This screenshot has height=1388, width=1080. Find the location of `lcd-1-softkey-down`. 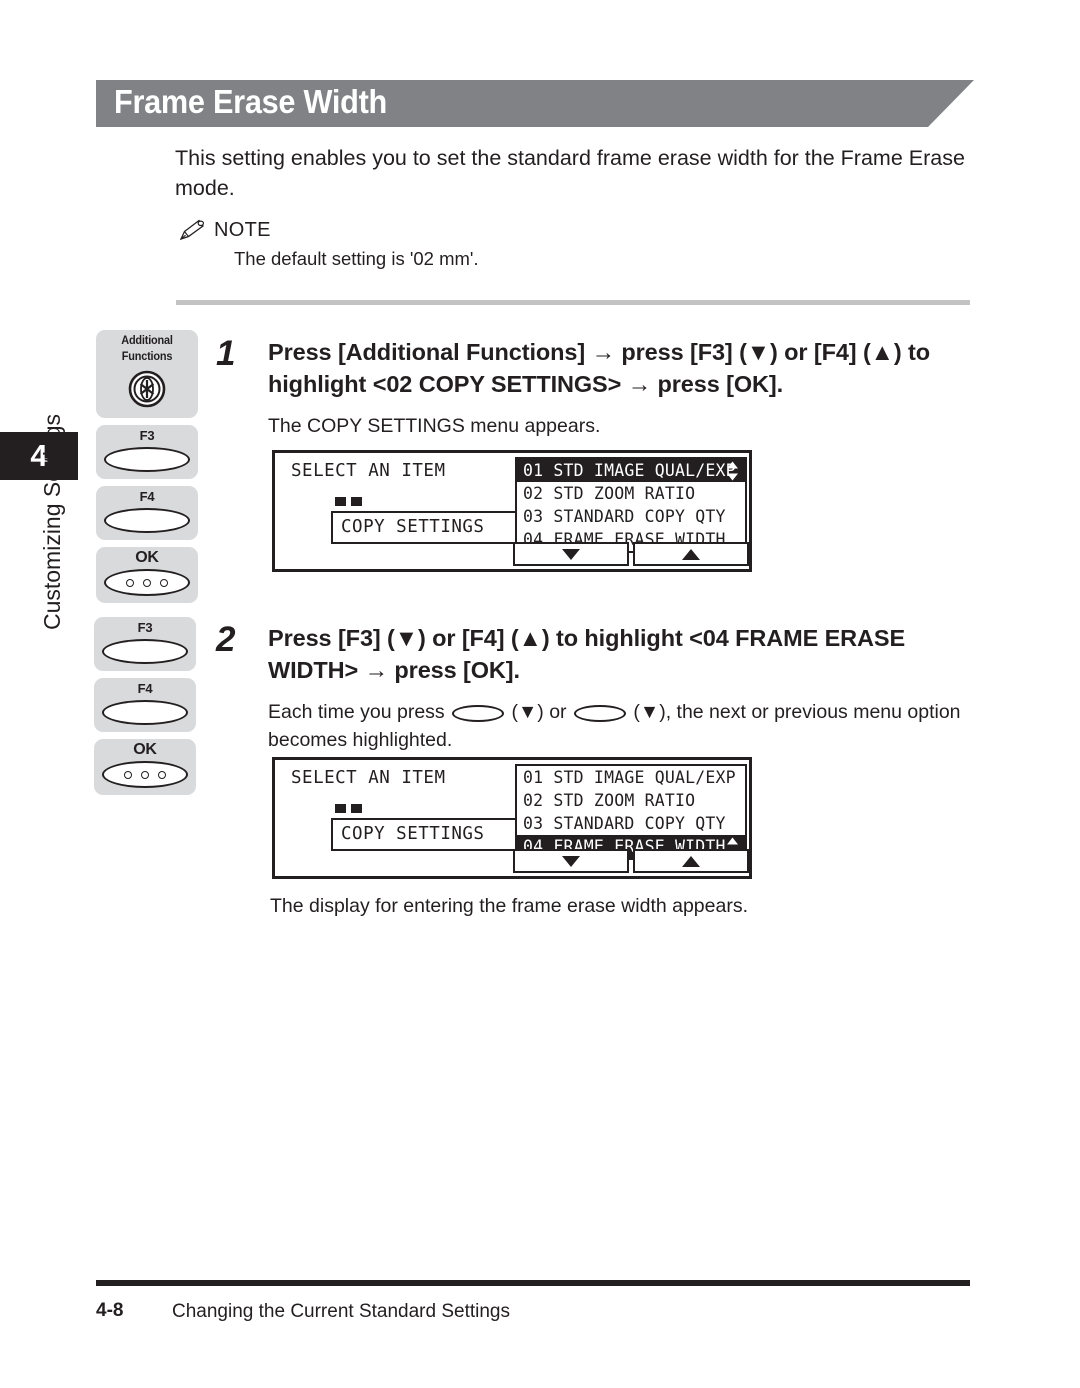

lcd-1-softkey-down is located at coordinates (571, 554).